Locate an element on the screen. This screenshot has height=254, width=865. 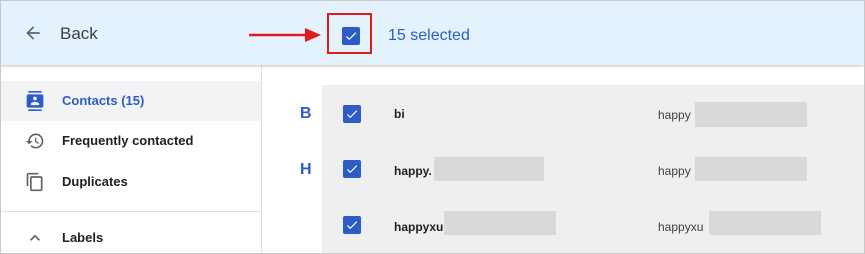
sidebar-section-label: Labels is located at coordinates (83, 237).